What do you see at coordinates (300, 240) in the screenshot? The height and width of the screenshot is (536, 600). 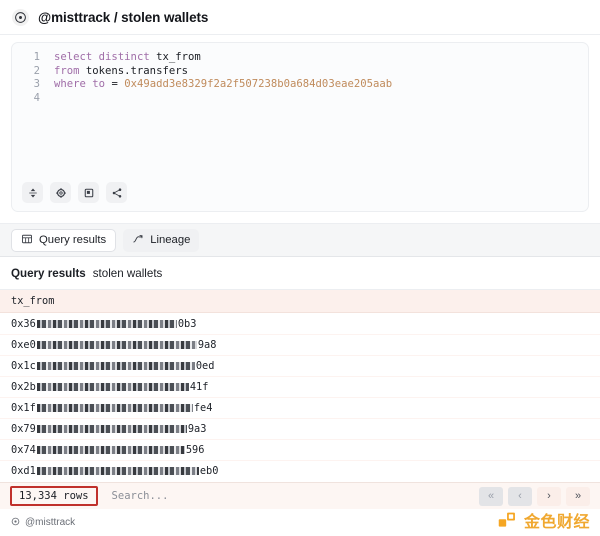 I see `results-tabbar: Query results Lineage` at bounding box center [300, 240].